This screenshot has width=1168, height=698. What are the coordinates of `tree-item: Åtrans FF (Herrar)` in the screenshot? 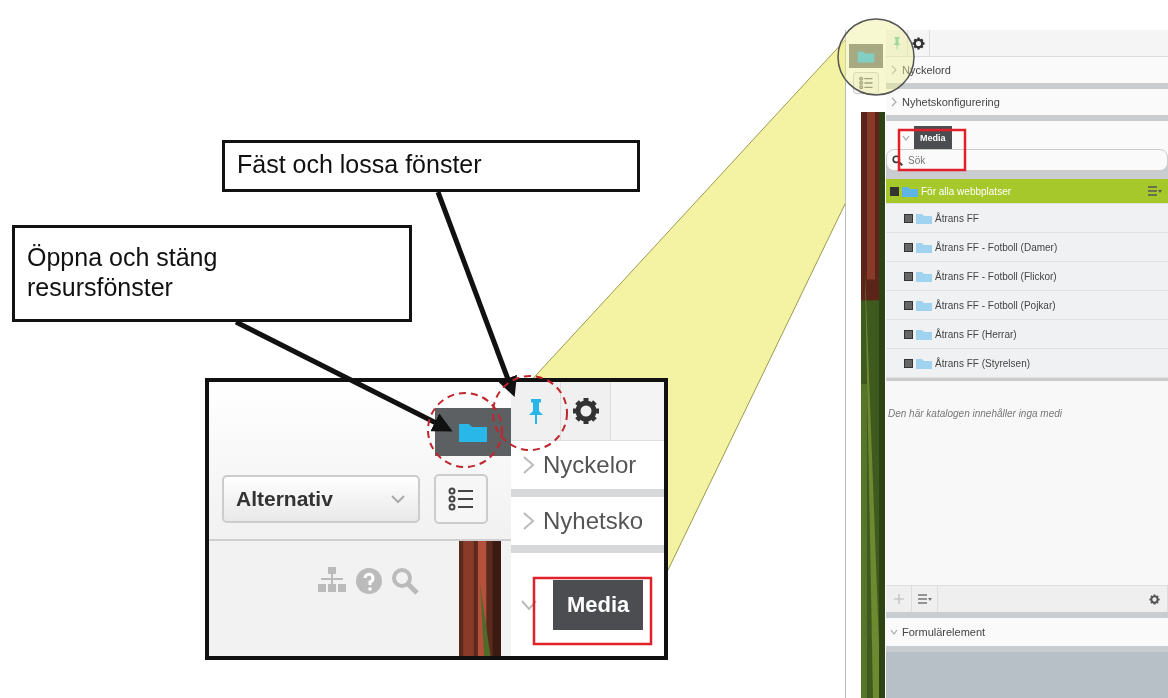 It's located at (1027, 334).